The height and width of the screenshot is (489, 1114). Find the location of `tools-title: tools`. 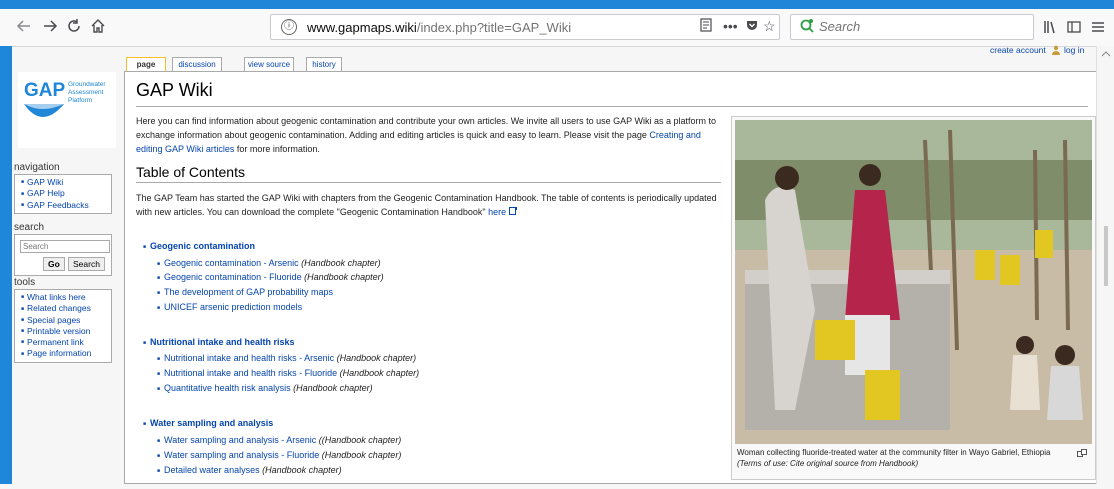

tools-title: tools is located at coordinates (25, 282).